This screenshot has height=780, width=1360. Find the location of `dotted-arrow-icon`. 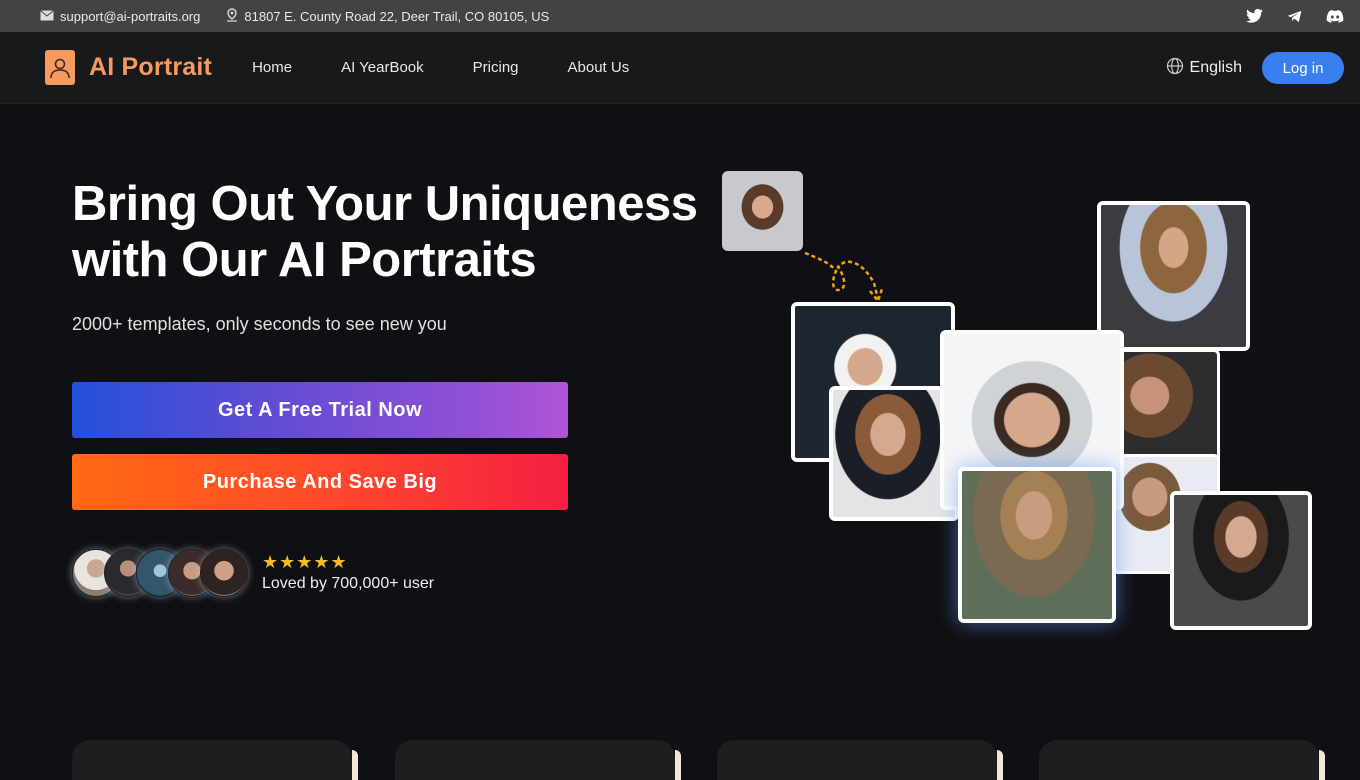

dotted-arrow-icon is located at coordinates (844, 277).